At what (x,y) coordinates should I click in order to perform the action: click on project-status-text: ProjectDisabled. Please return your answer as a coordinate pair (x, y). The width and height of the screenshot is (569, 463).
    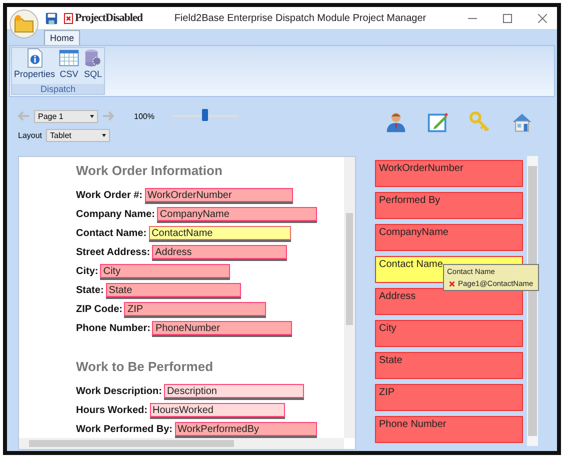
    Looking at the image, I should click on (108, 18).